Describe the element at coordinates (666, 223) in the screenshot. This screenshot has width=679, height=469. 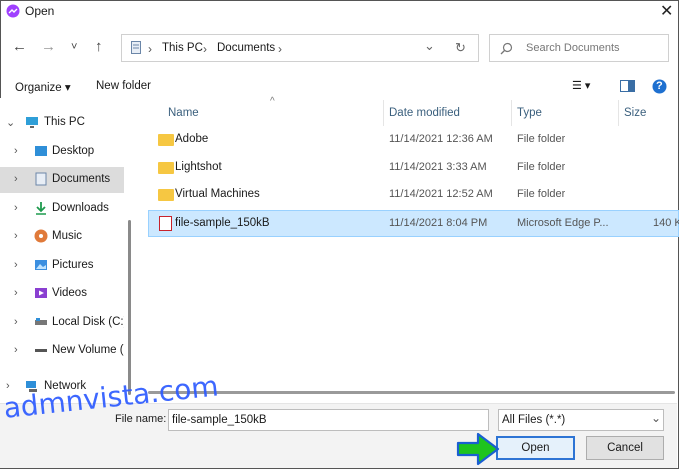
I see `file-size: 140 K` at that location.